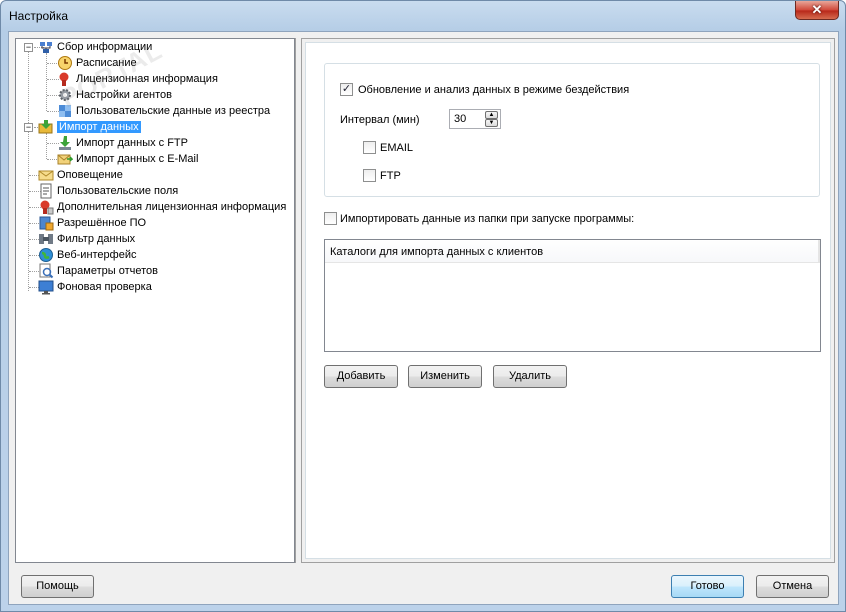  I want to click on splitter, so click(296, 300).